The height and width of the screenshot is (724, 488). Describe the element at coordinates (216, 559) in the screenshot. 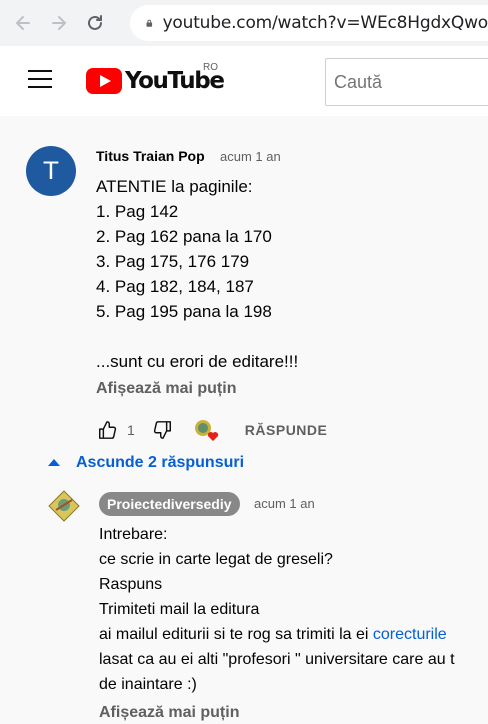

I see `reply-line: ce scrie in carte legat de greseli?` at that location.